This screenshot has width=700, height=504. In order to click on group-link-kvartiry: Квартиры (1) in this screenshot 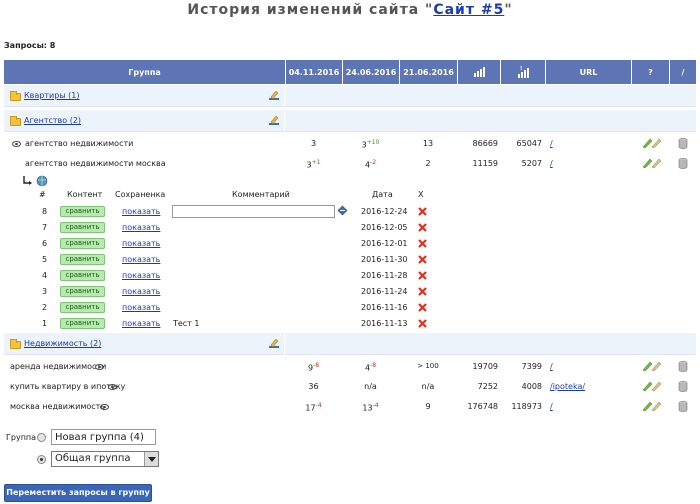, I will do `click(52, 95)`.